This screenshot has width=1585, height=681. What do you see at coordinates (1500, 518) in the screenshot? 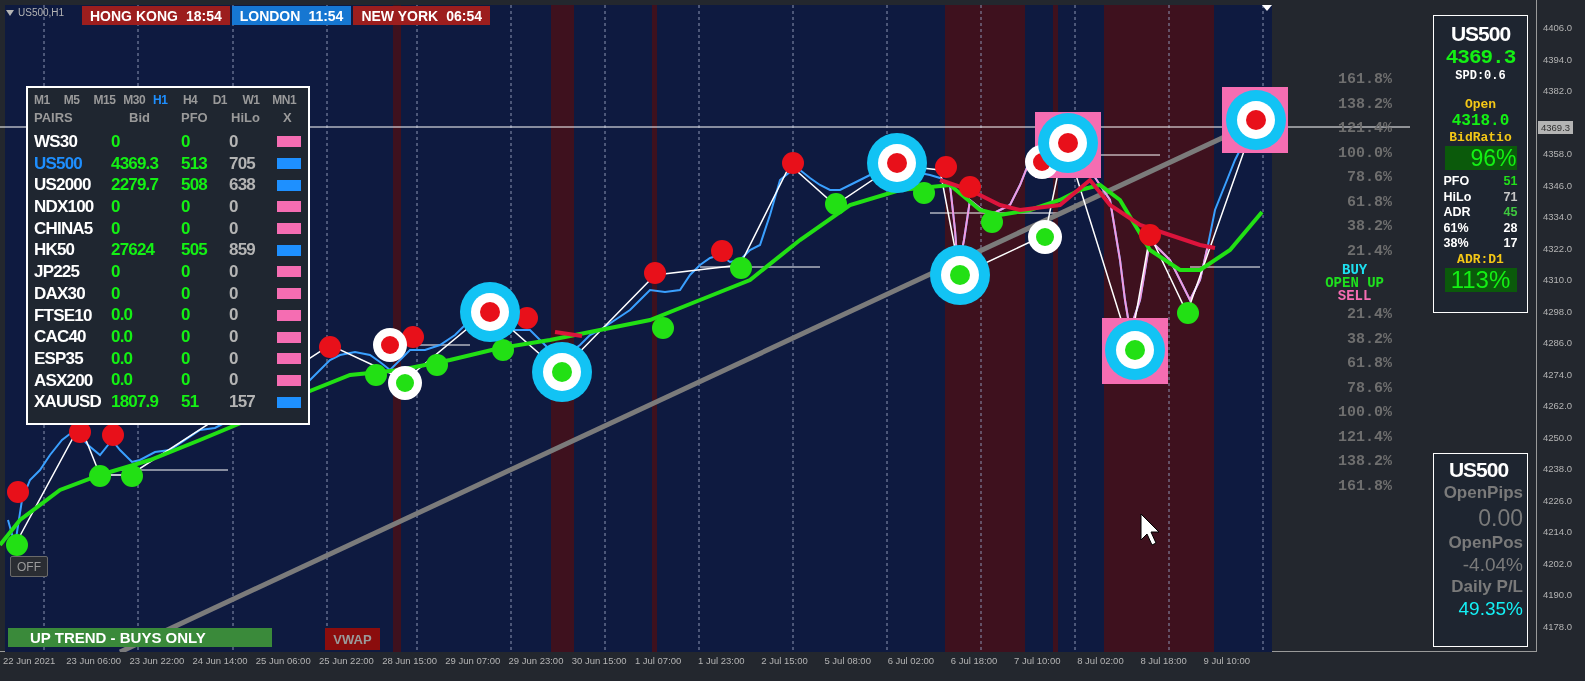
I see `open-pips-value: 0.00` at bounding box center [1500, 518].